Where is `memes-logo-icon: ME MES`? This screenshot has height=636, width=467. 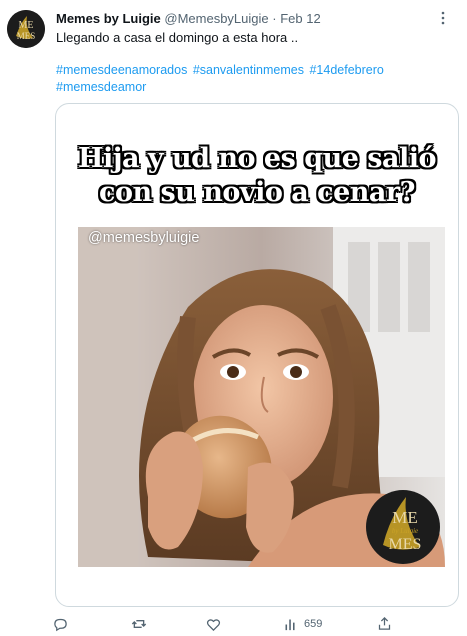 memes-logo-icon: ME MES is located at coordinates (26, 29).